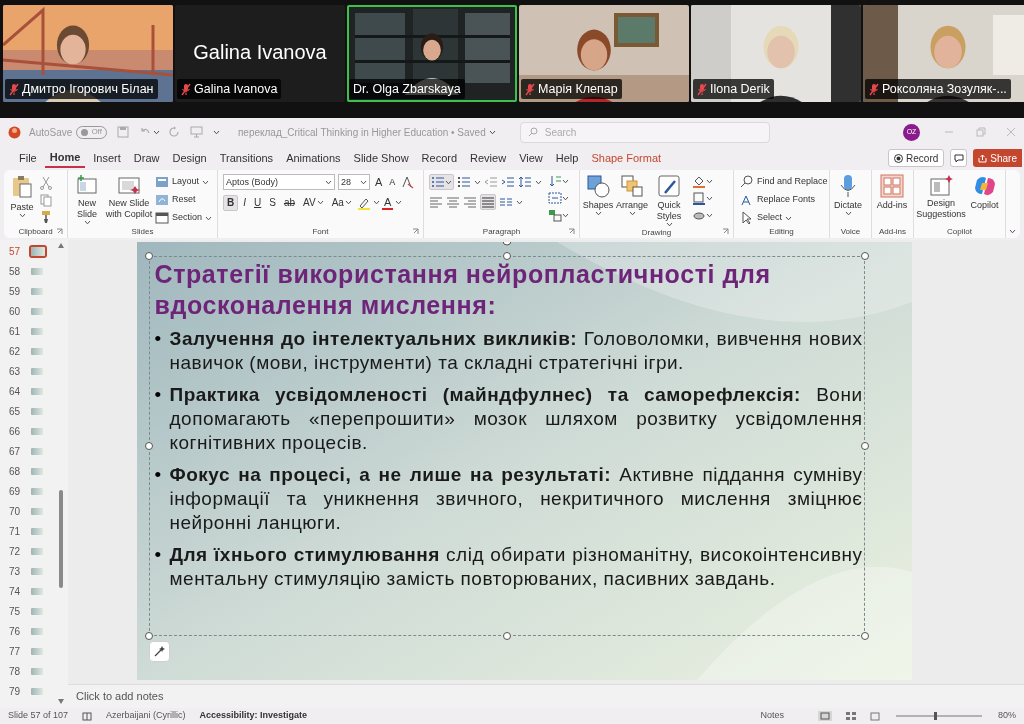  I want to click on layout-button: Layout, so click(184, 182).